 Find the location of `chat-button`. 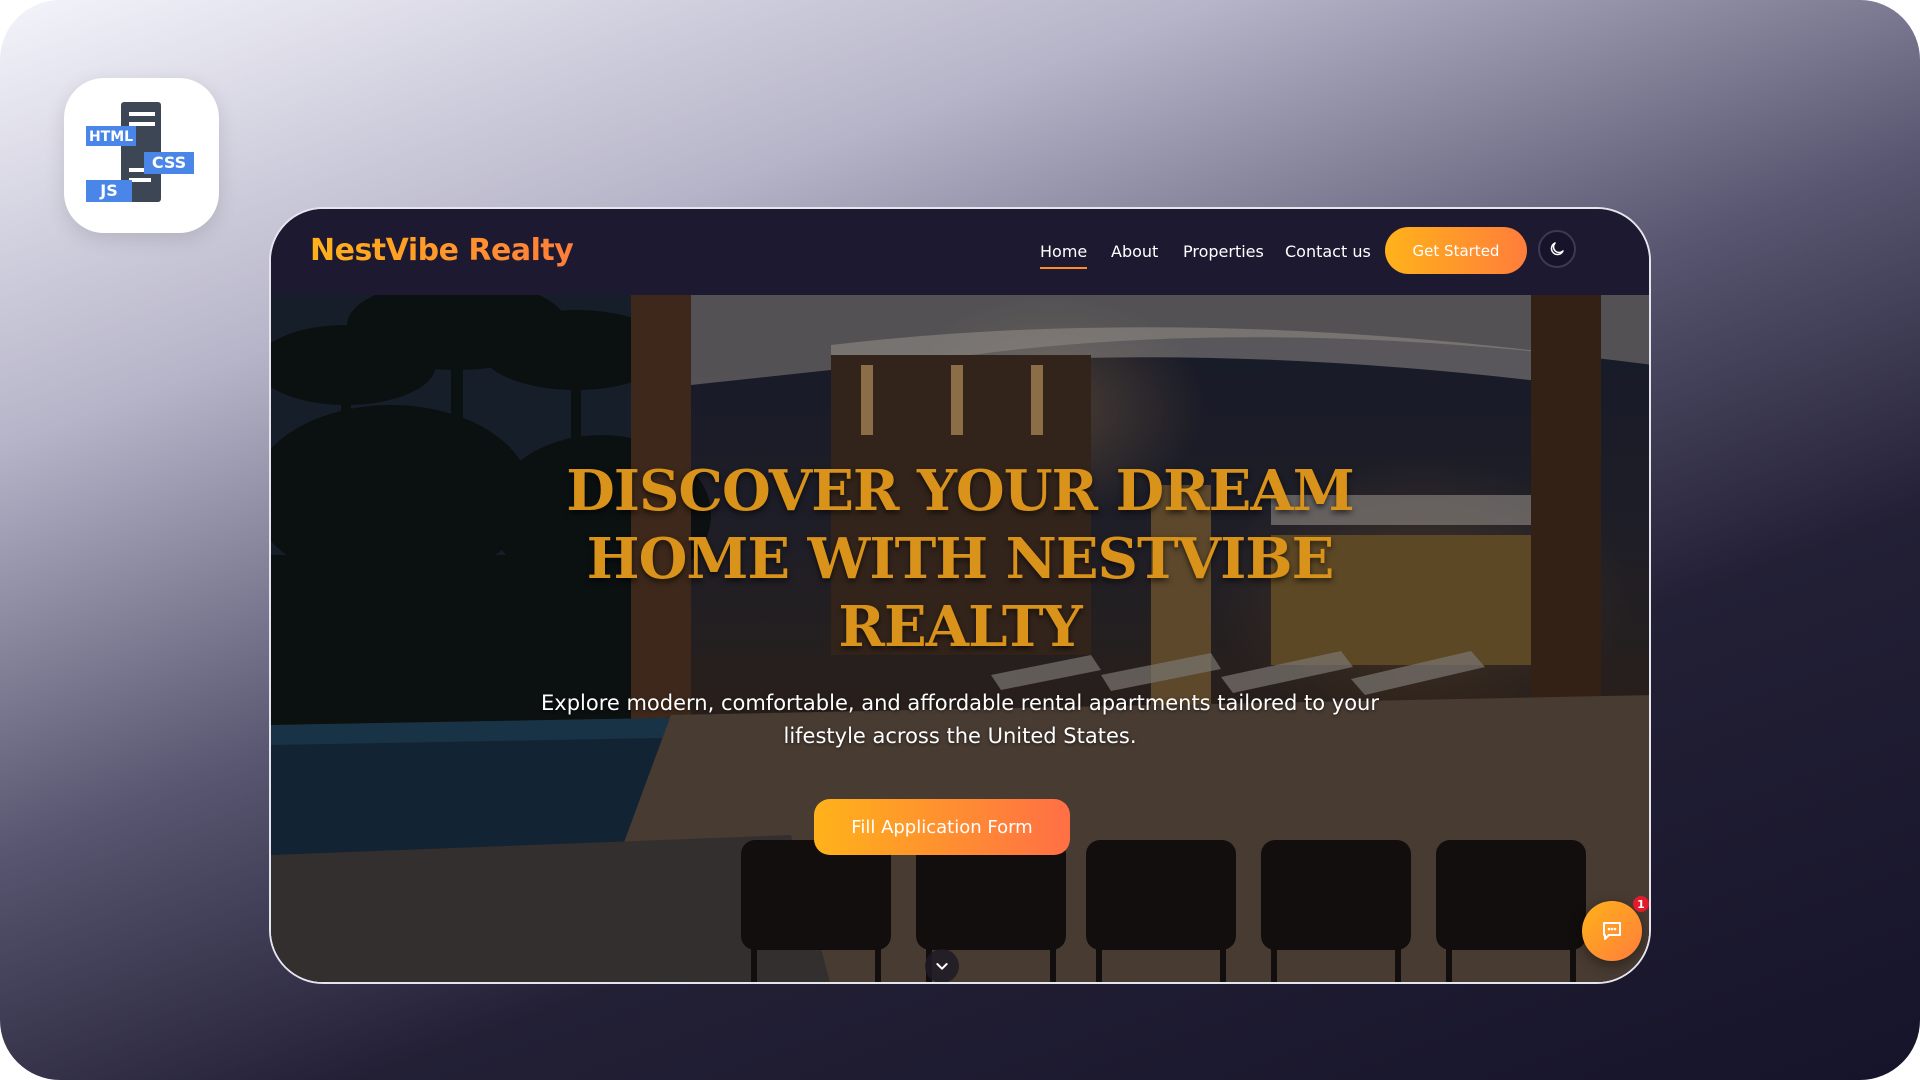

chat-button is located at coordinates (1612, 931).